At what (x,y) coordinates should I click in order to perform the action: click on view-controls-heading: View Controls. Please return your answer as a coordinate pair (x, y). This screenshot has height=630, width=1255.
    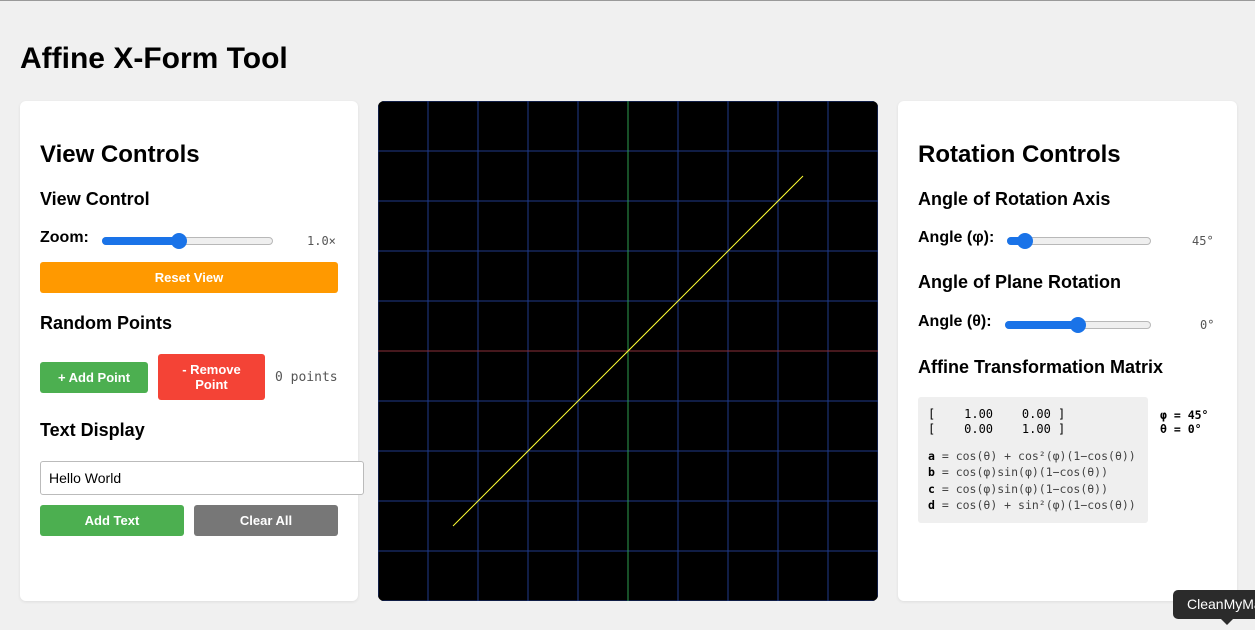
    Looking at the image, I should click on (120, 154).